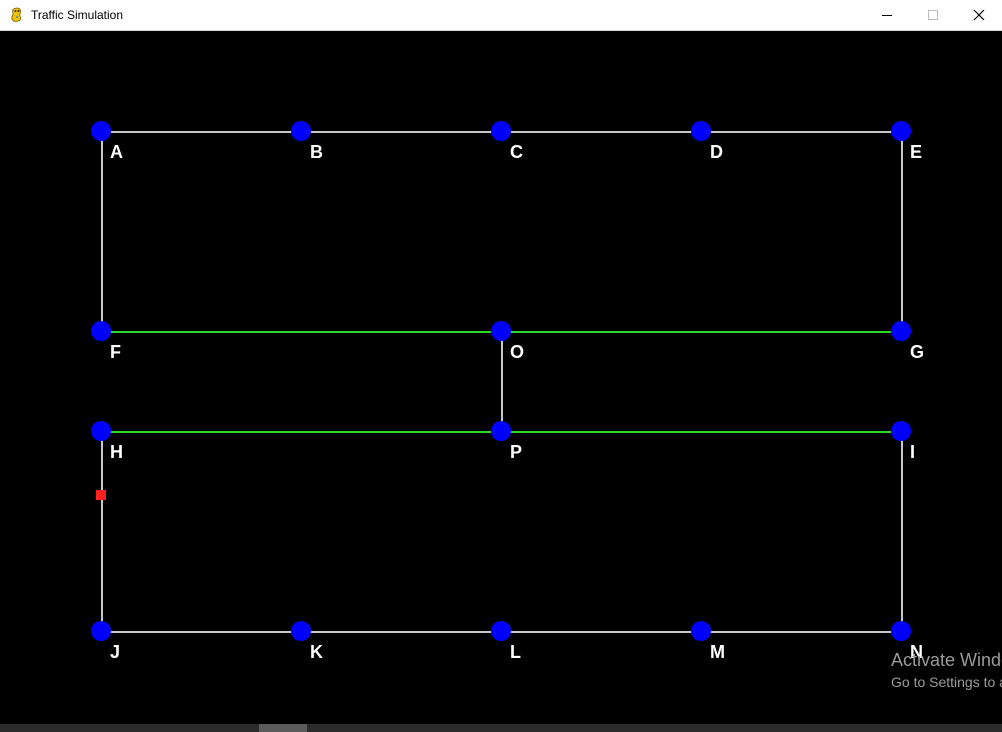 This screenshot has width=1002, height=732. I want to click on node-label-o: O, so click(517, 352).